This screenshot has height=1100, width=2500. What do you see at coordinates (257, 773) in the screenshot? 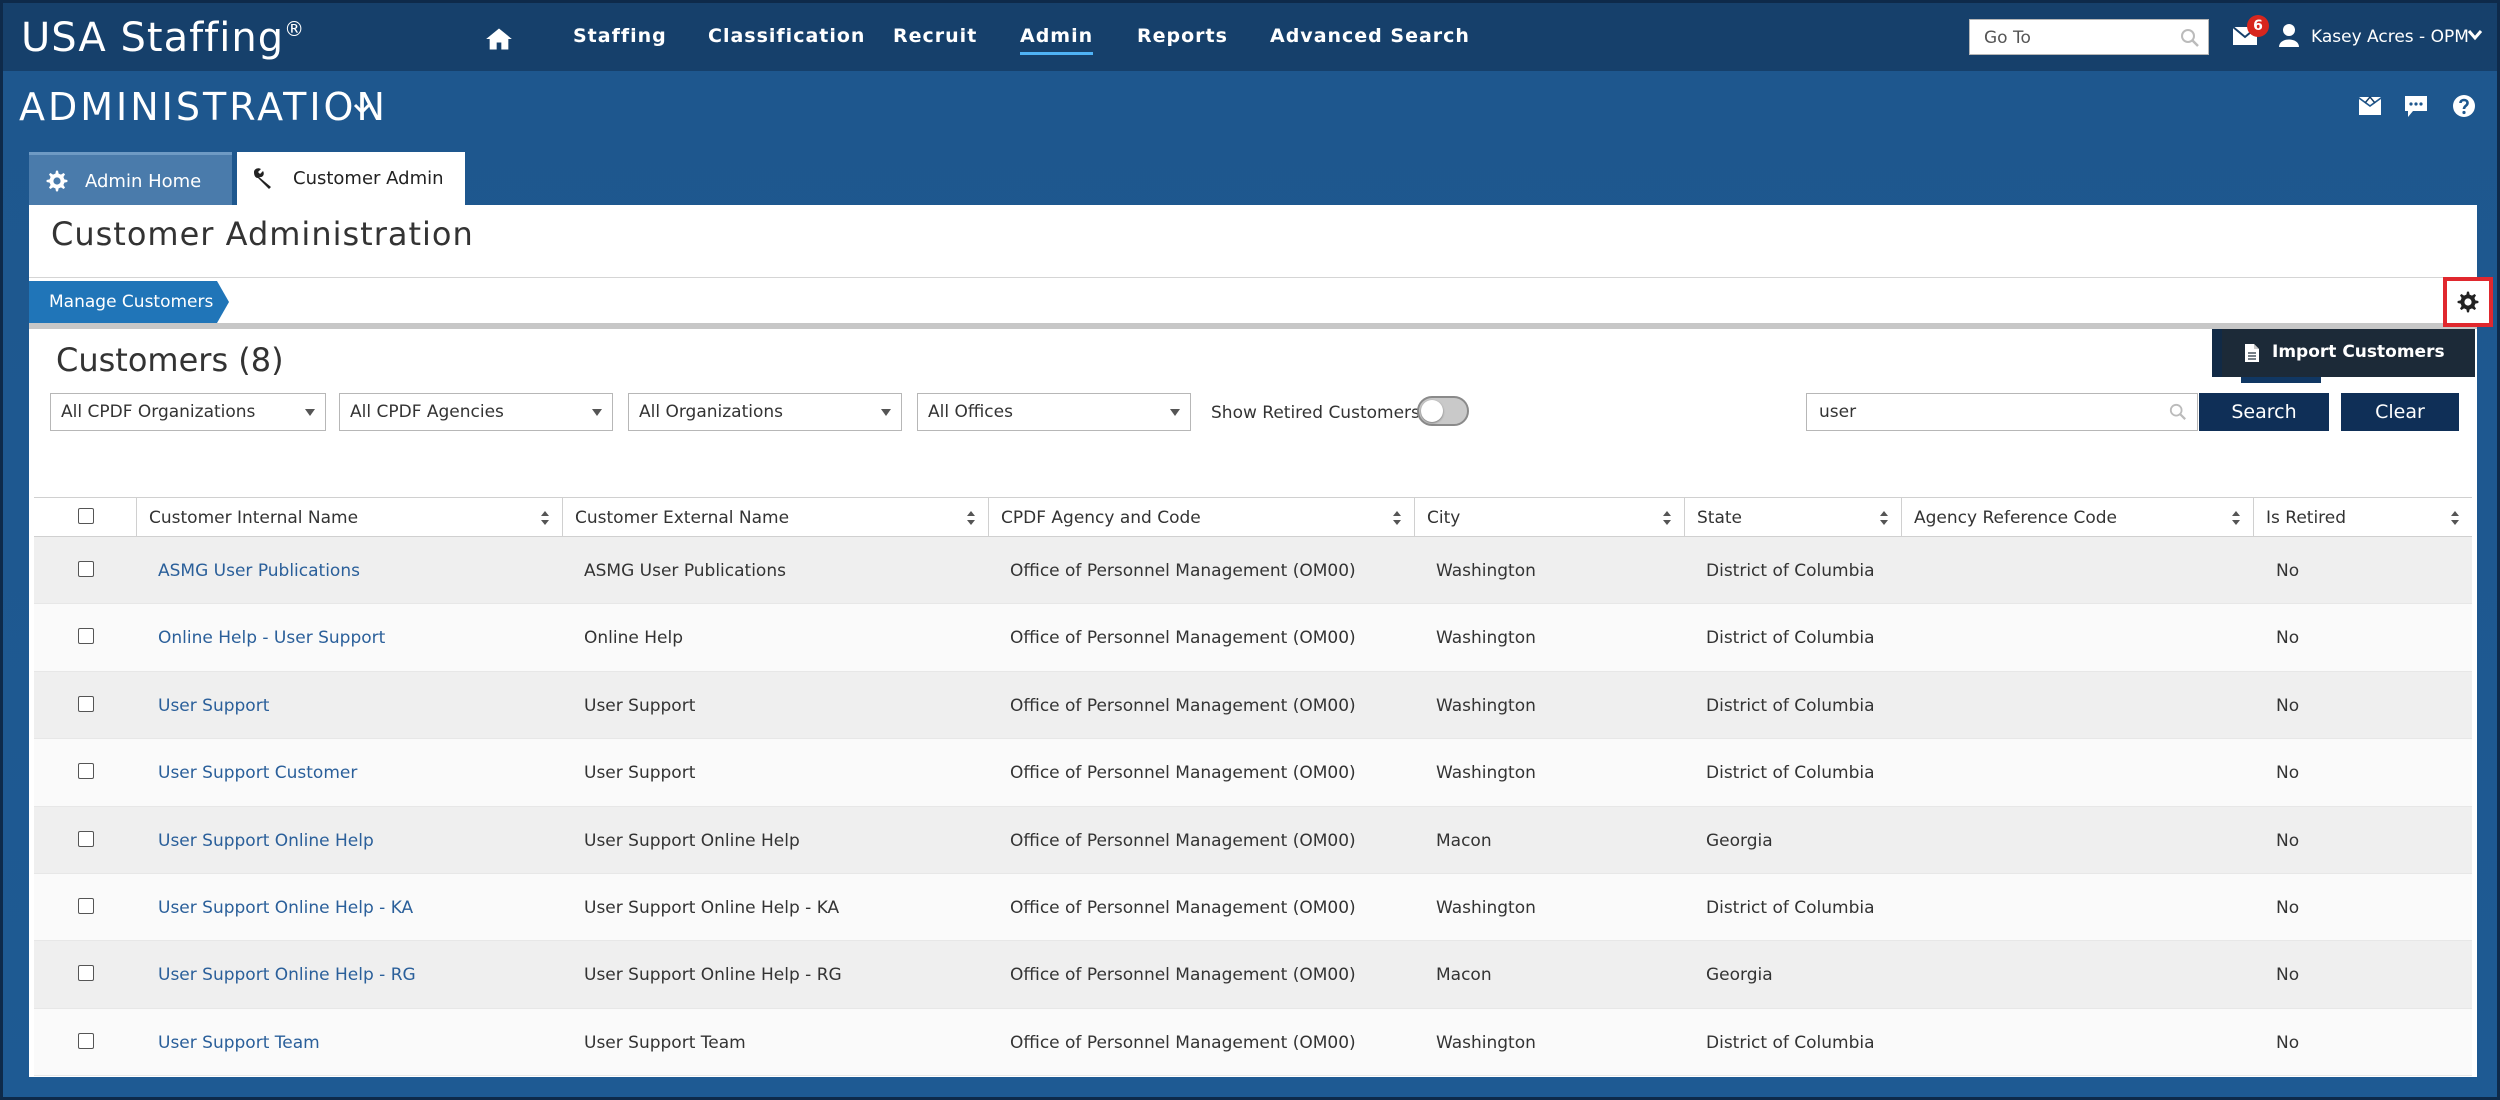
I see `customer-internal-name-link: User Support Customer` at bounding box center [257, 773].